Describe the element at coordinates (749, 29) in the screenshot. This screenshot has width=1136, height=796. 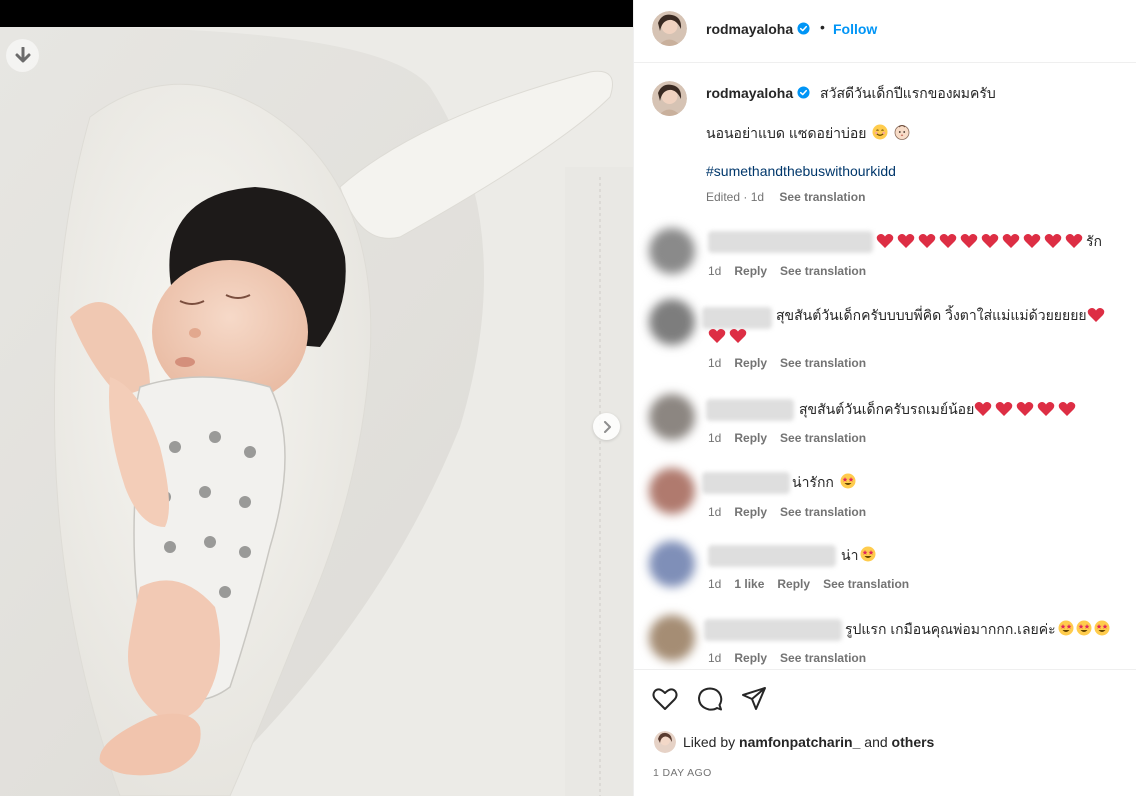
I see `author-username-text: rodmayaloha` at that location.